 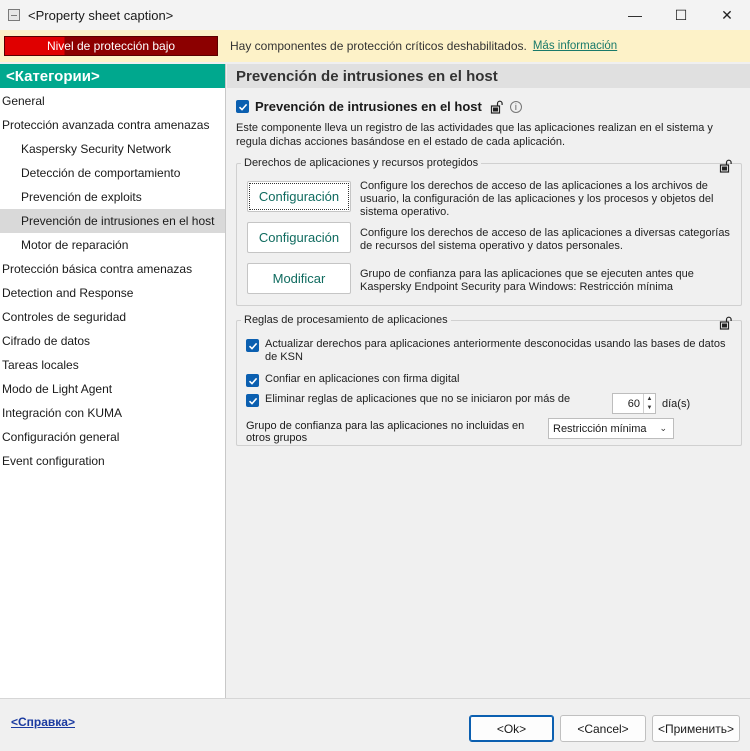 I want to click on sidebar-item-detection-response: Detection and Response, so click(x=112, y=293).